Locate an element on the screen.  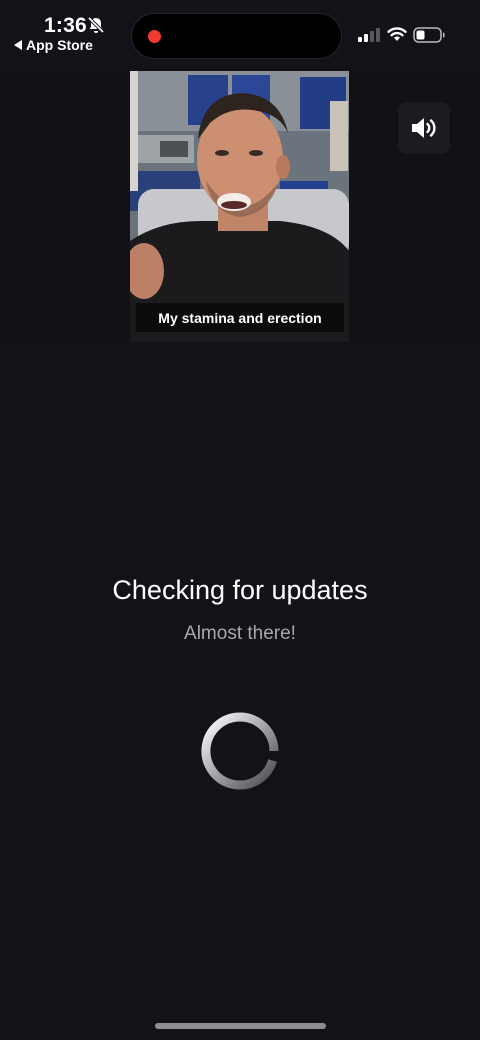
home-indicator is located at coordinates (240, 1026).